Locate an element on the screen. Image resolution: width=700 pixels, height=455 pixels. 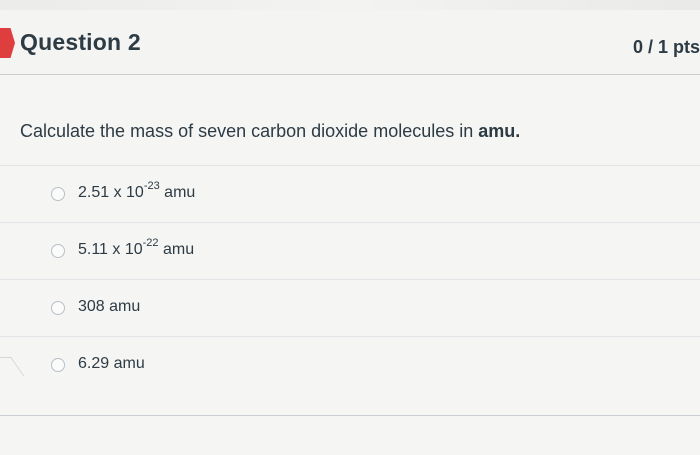
answer-1-base: 2.51 x 10 is located at coordinates (111, 192).